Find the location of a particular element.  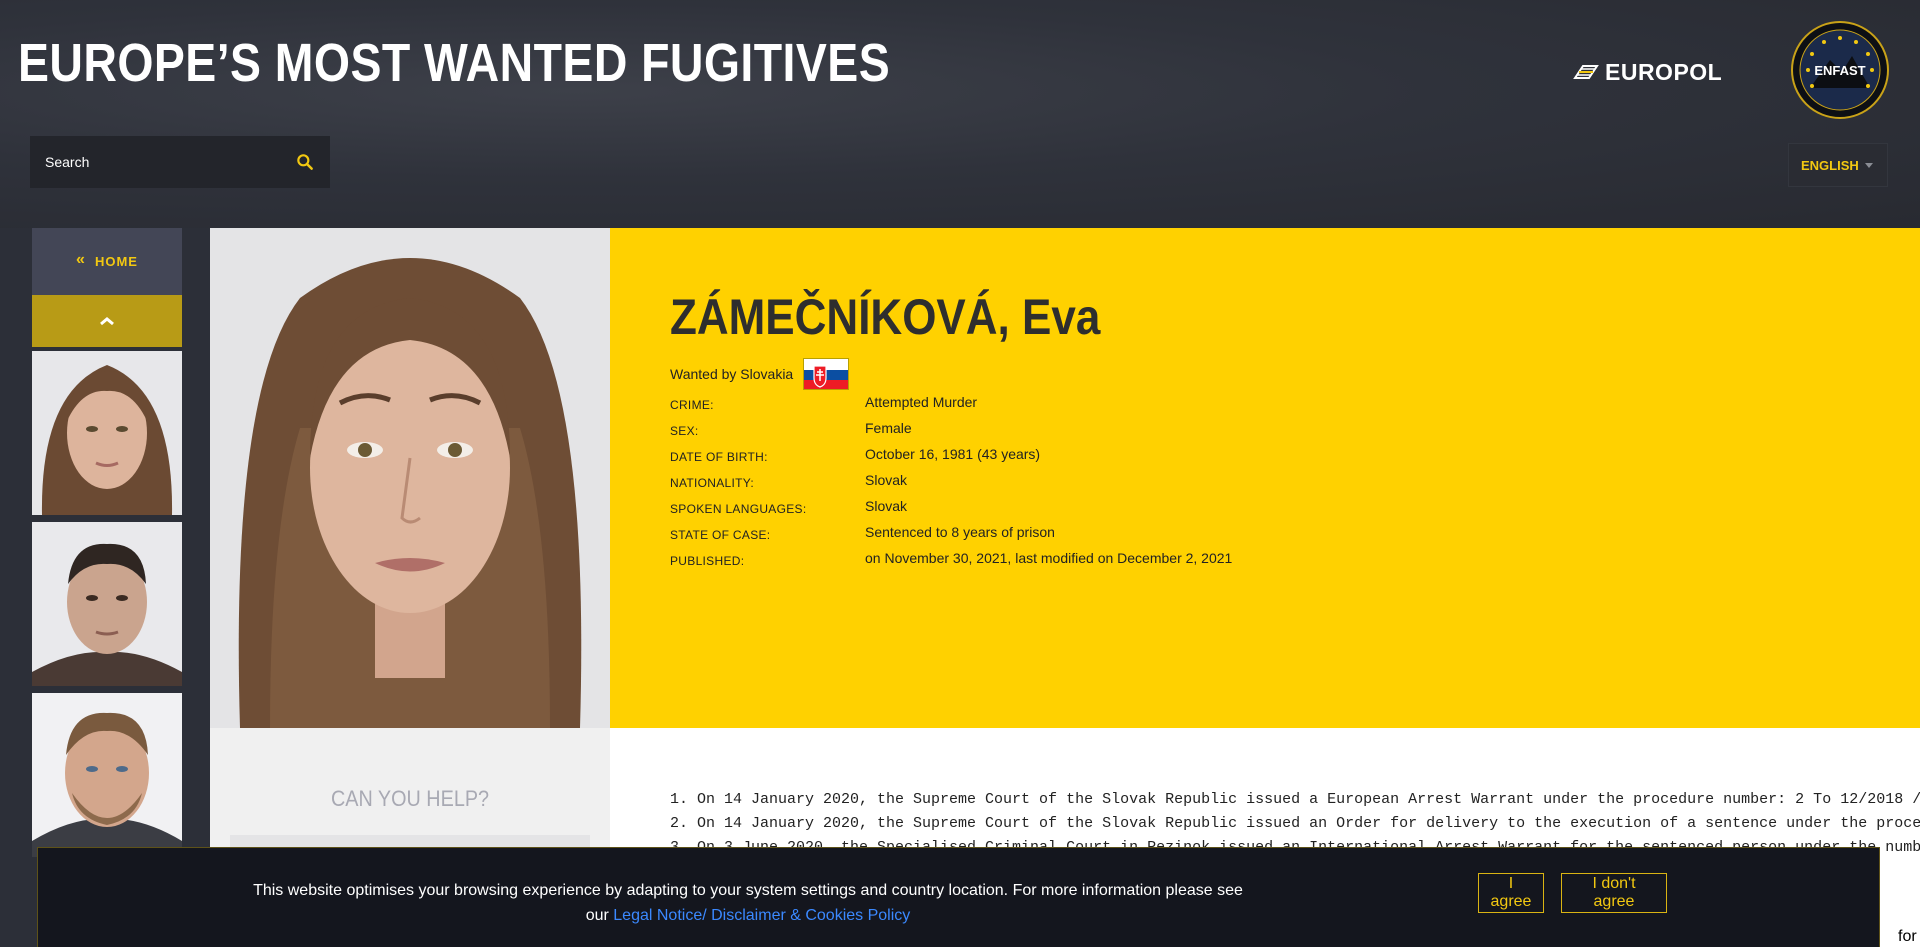

detail-row-spoken-languages: SPOKEN LANGUAGES: Slovak is located at coordinates (1070, 511).